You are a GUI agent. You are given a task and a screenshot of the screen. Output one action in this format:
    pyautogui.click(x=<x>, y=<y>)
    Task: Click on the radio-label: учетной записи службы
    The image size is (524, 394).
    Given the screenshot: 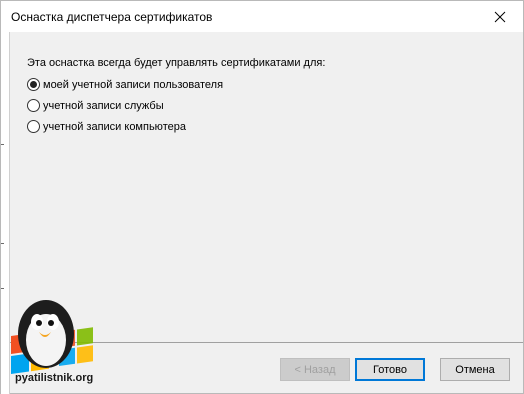 What is the action you would take?
    pyautogui.click(x=103, y=105)
    